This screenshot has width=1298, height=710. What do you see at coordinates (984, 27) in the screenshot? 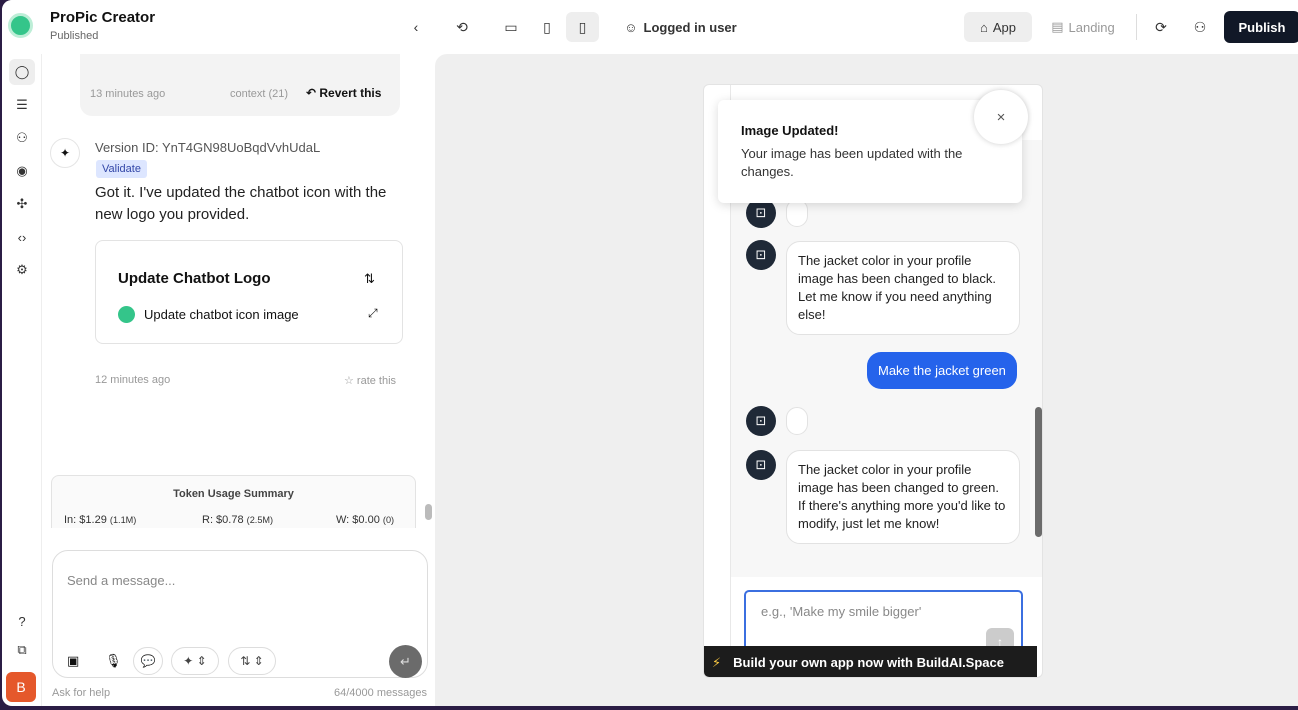
I see `home-icon: ⌂` at bounding box center [984, 27].